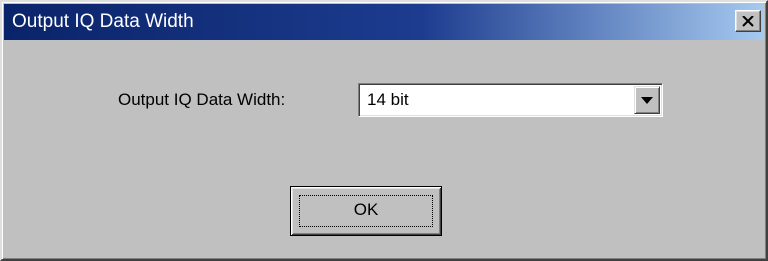 The height and width of the screenshot is (261, 768). Describe the element at coordinates (103, 21) in the screenshot. I see `window-title: Output IQ Data Width` at that location.